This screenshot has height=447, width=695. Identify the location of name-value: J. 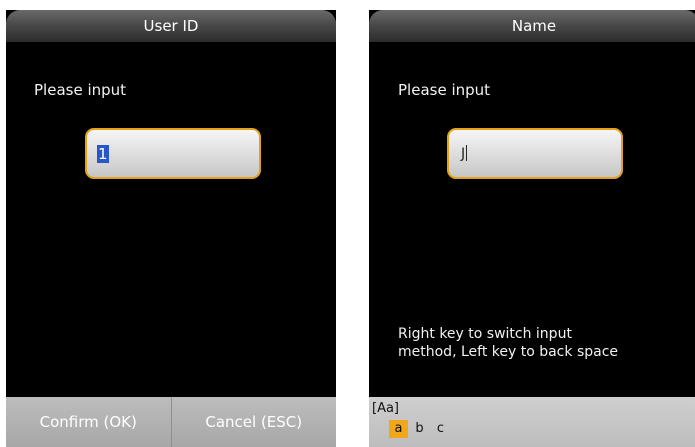
(463, 154).